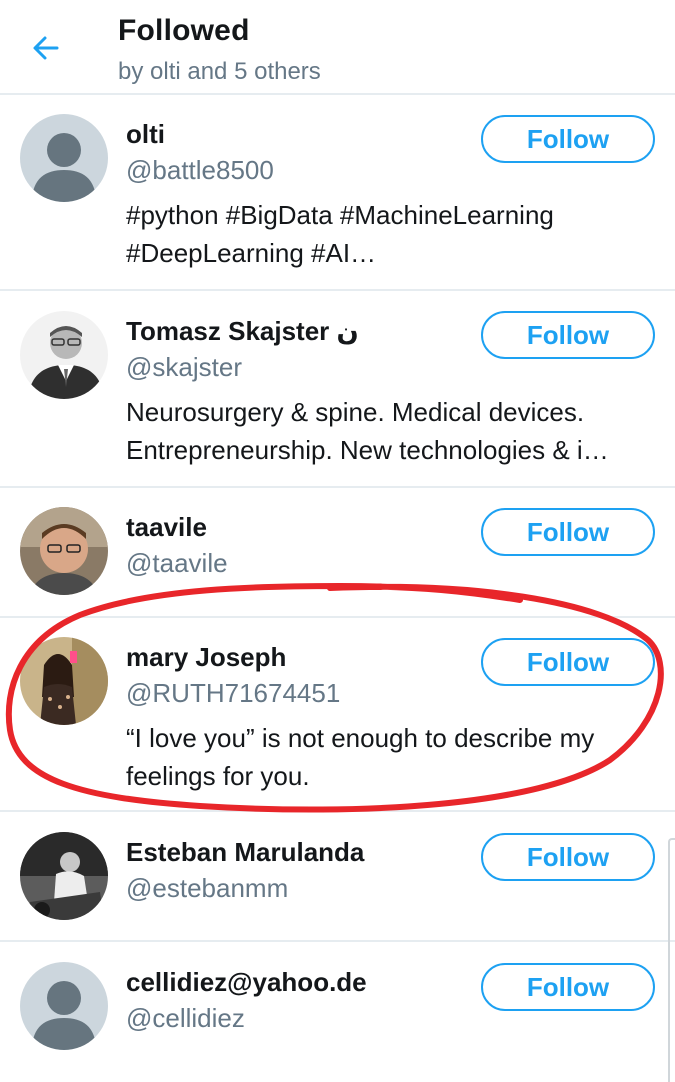 Image resolution: width=675 pixels, height=1082 pixels. Describe the element at coordinates (185, 1018) in the screenshot. I see `user-handle: @cellidiez` at that location.